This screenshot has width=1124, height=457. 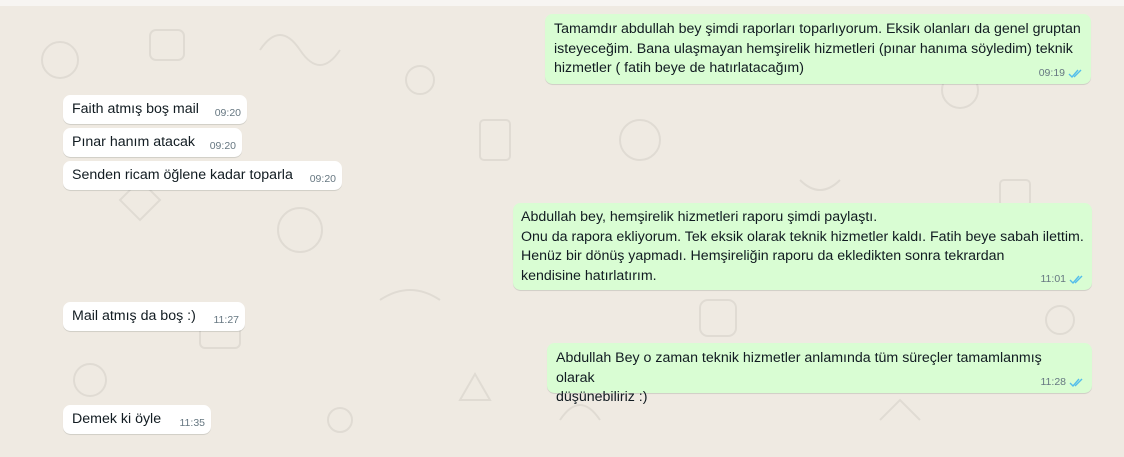 I want to click on message-meta: 11:35, so click(x=193, y=423).